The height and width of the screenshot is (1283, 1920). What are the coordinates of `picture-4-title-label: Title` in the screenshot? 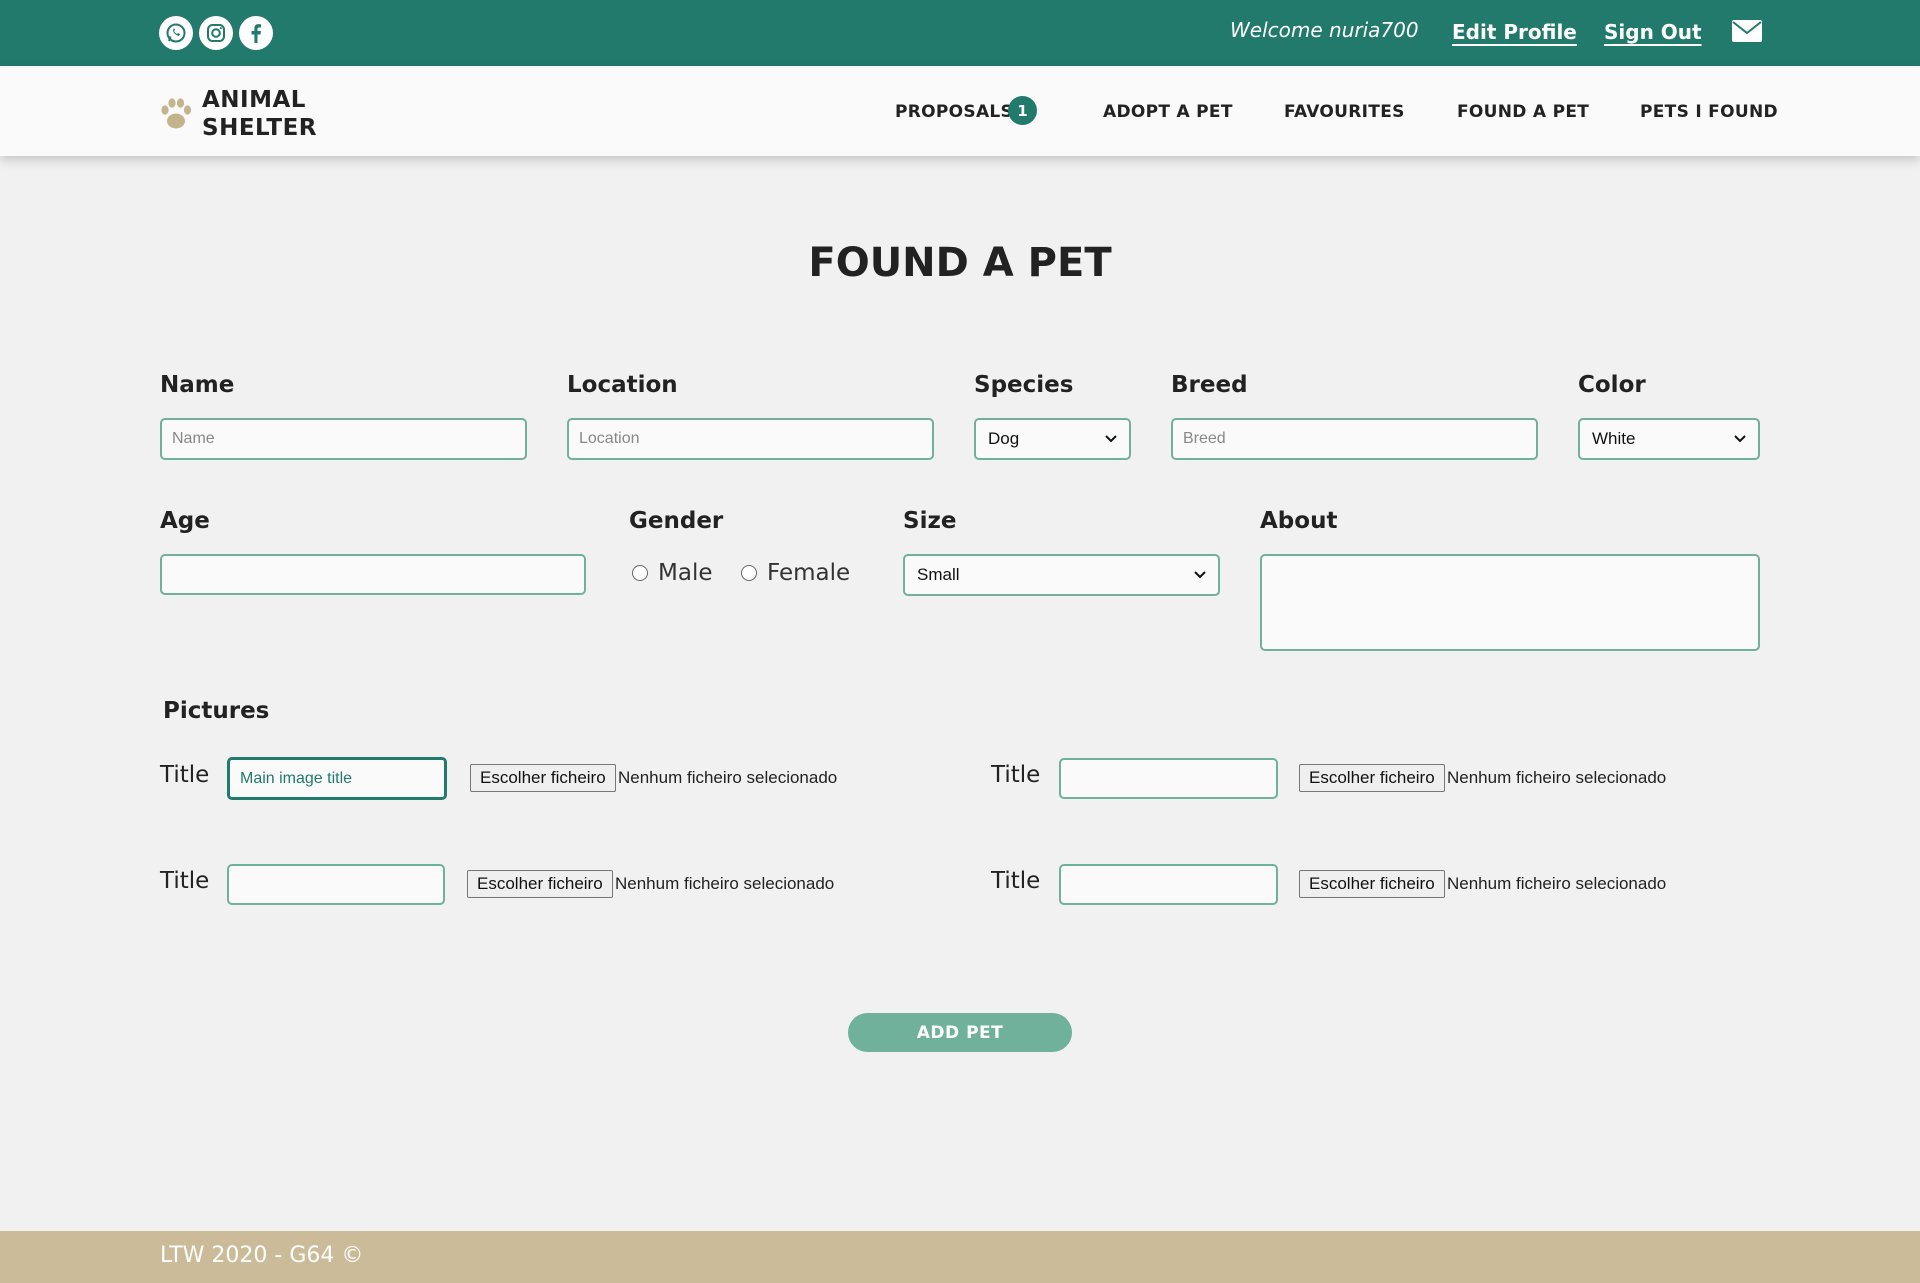 It's located at (1016, 881).